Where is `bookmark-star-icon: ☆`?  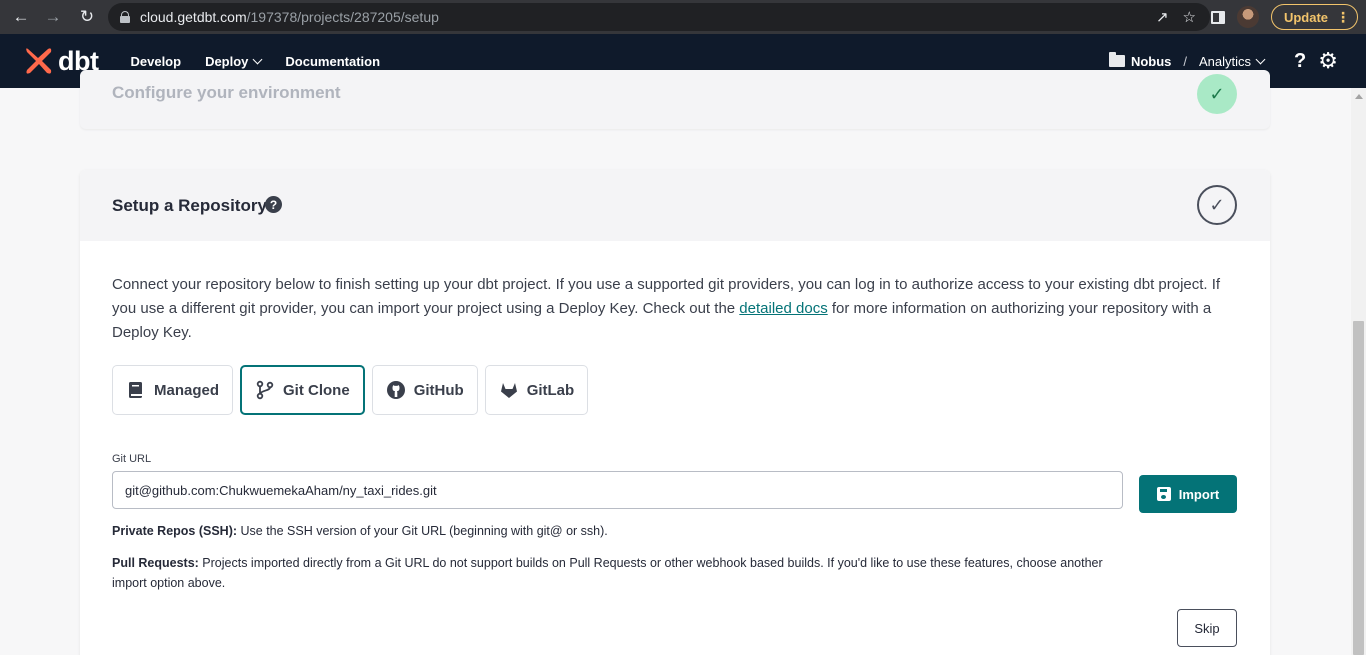 bookmark-star-icon: ☆ is located at coordinates (1189, 17).